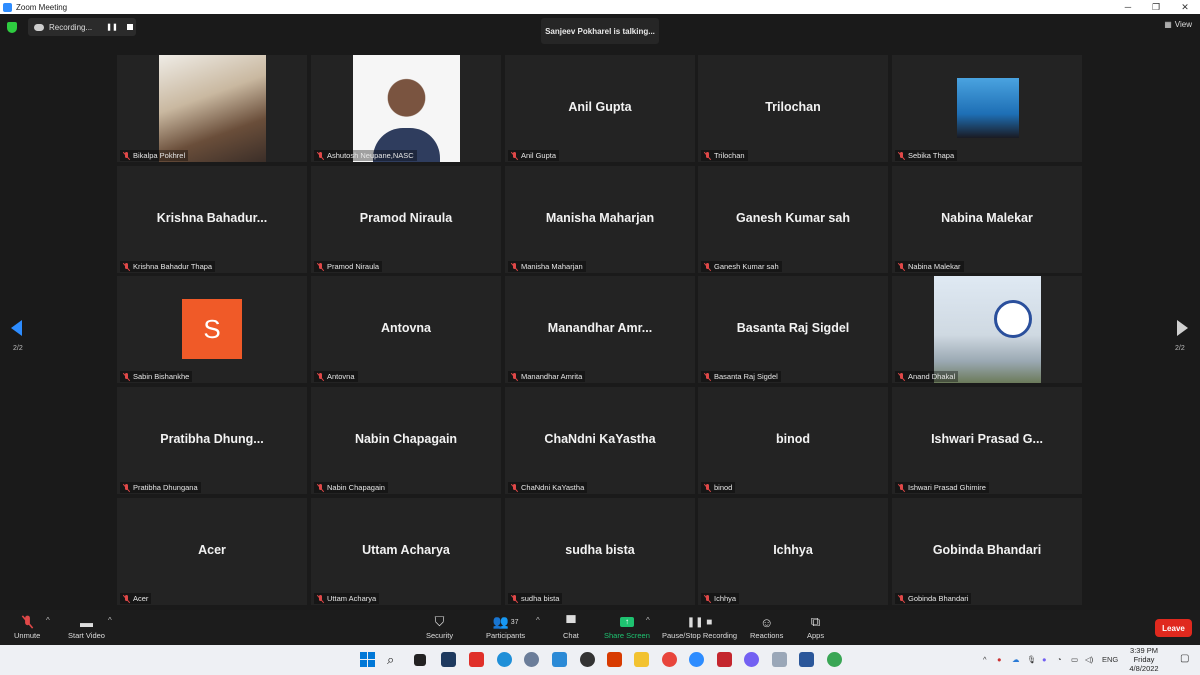 The height and width of the screenshot is (675, 1200). I want to click on tray-chevron-icon: ^, so click(985, 659).